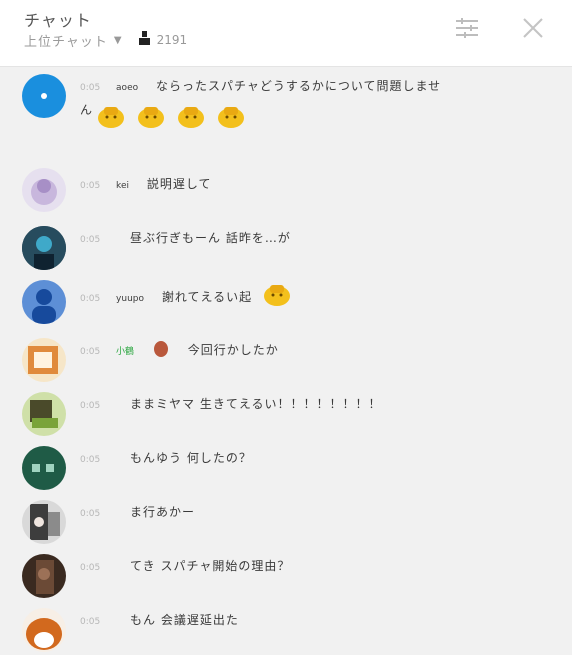 The width and height of the screenshot is (572, 655). I want to click on message-line: 0:05 昼ぶ行ぎもーん 話昨を…が, so click(314, 239).